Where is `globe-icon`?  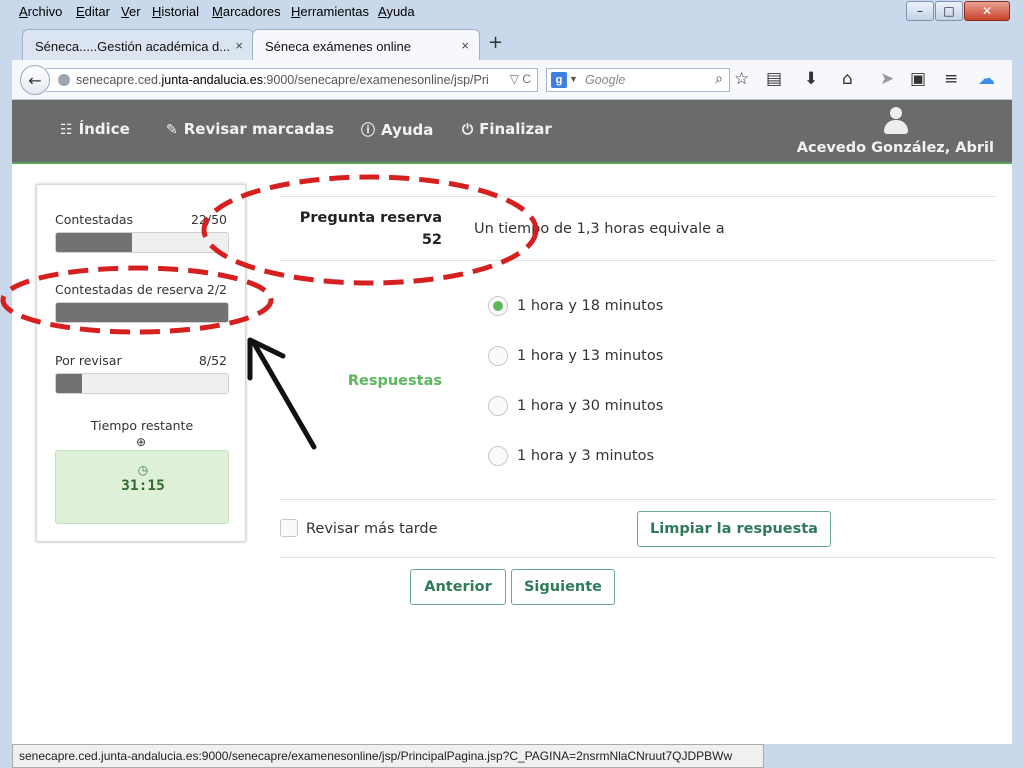 globe-icon is located at coordinates (64, 80).